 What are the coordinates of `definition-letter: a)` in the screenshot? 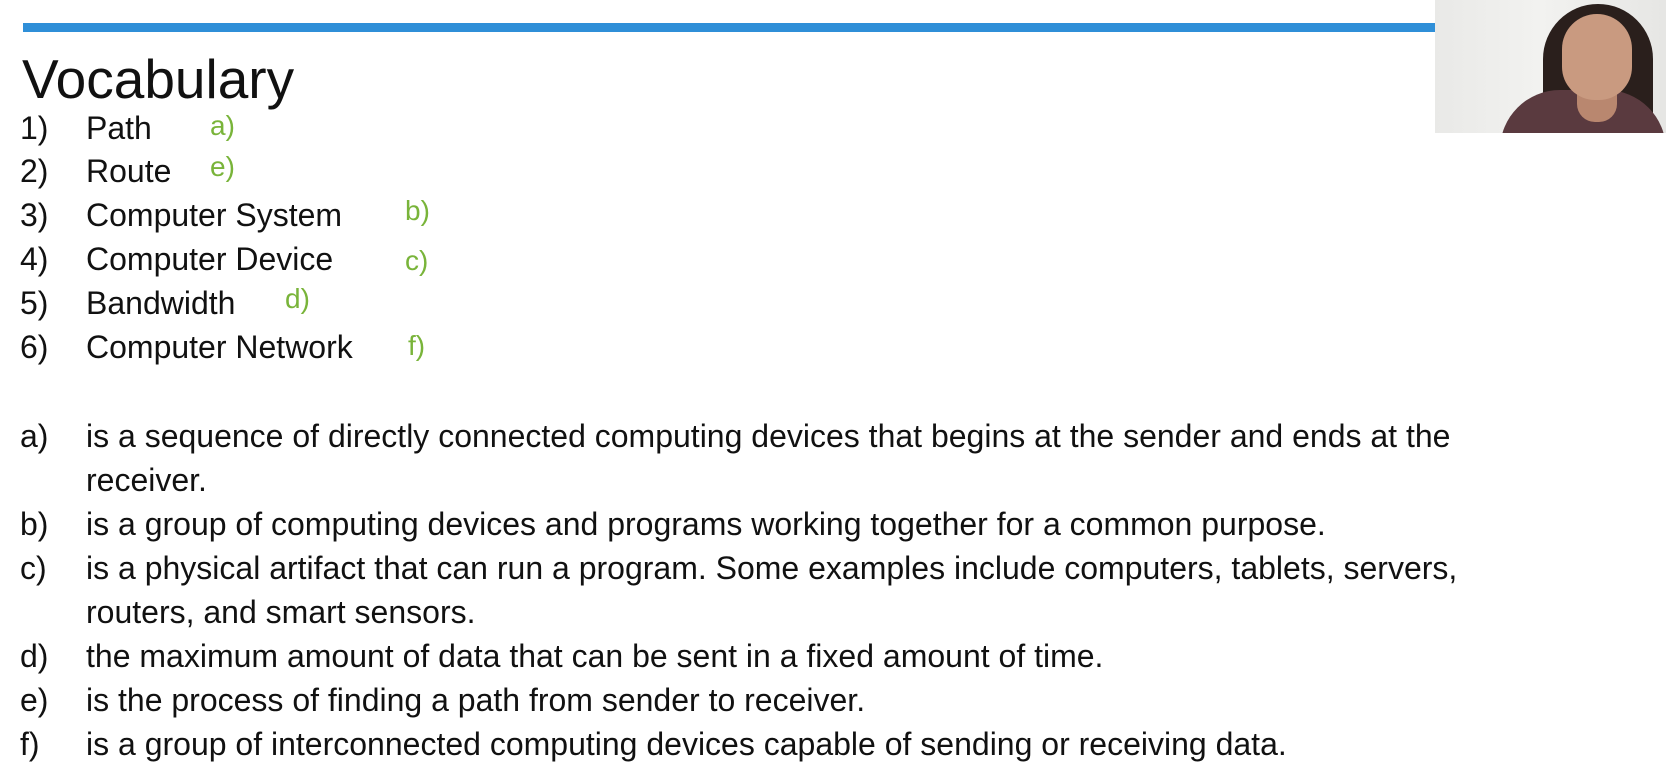 It's located at (34, 436).